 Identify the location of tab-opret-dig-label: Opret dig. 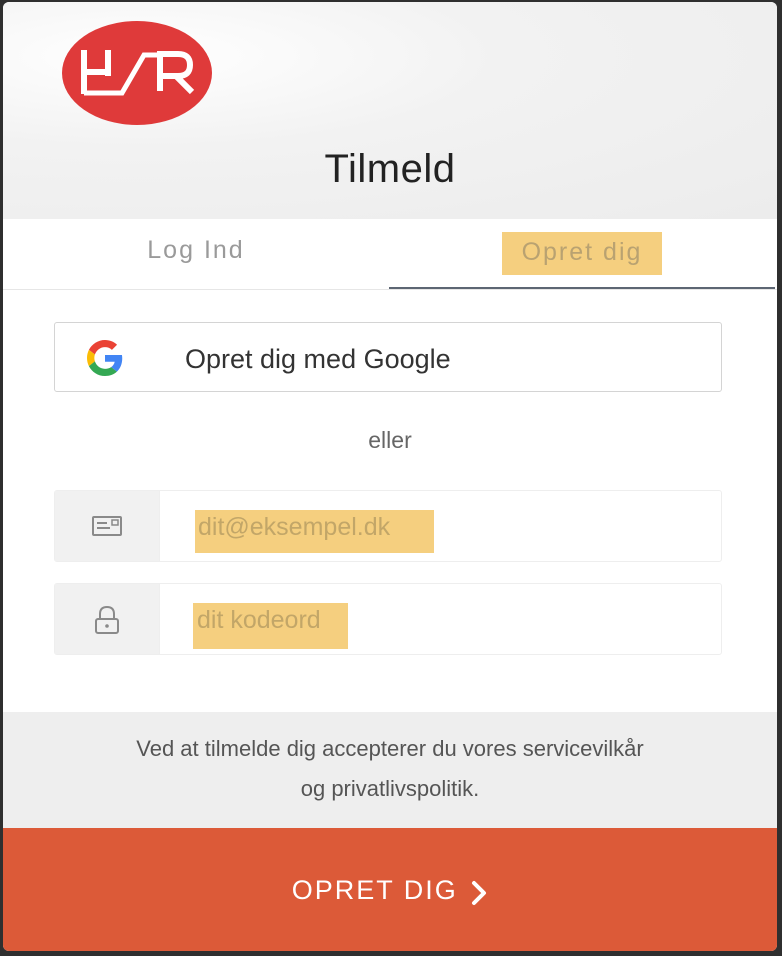
(582, 253).